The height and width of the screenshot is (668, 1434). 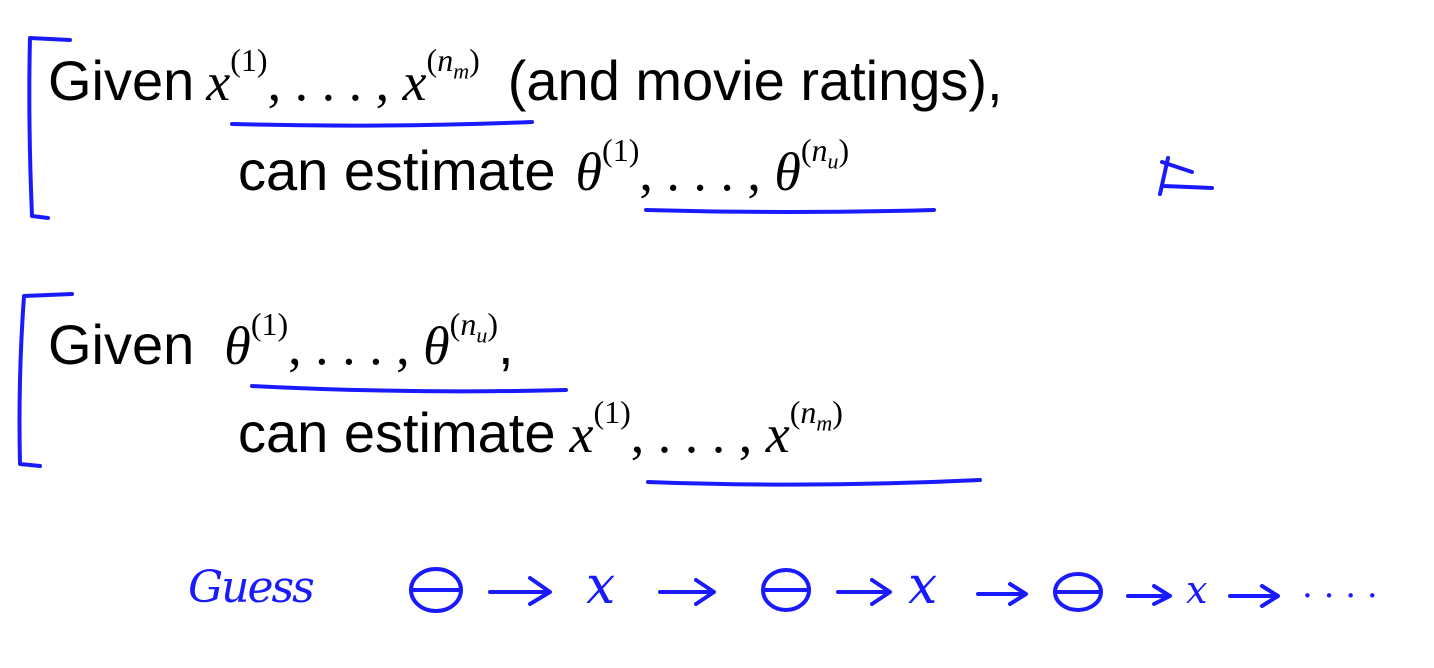 I want to click on block2-line1: Given θ(1), . . . , θ(nu) ,, so click(x=281, y=341).